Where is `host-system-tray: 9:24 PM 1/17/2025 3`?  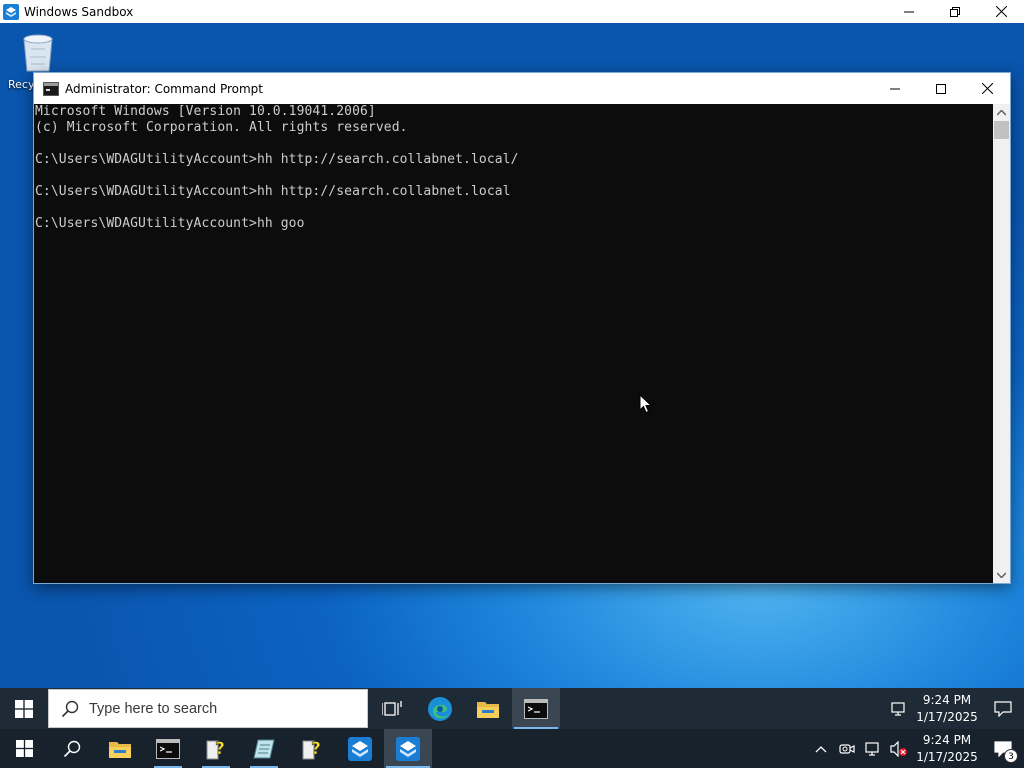
host-system-tray: 9:24 PM 1/17/2025 3 is located at coordinates (916, 748).